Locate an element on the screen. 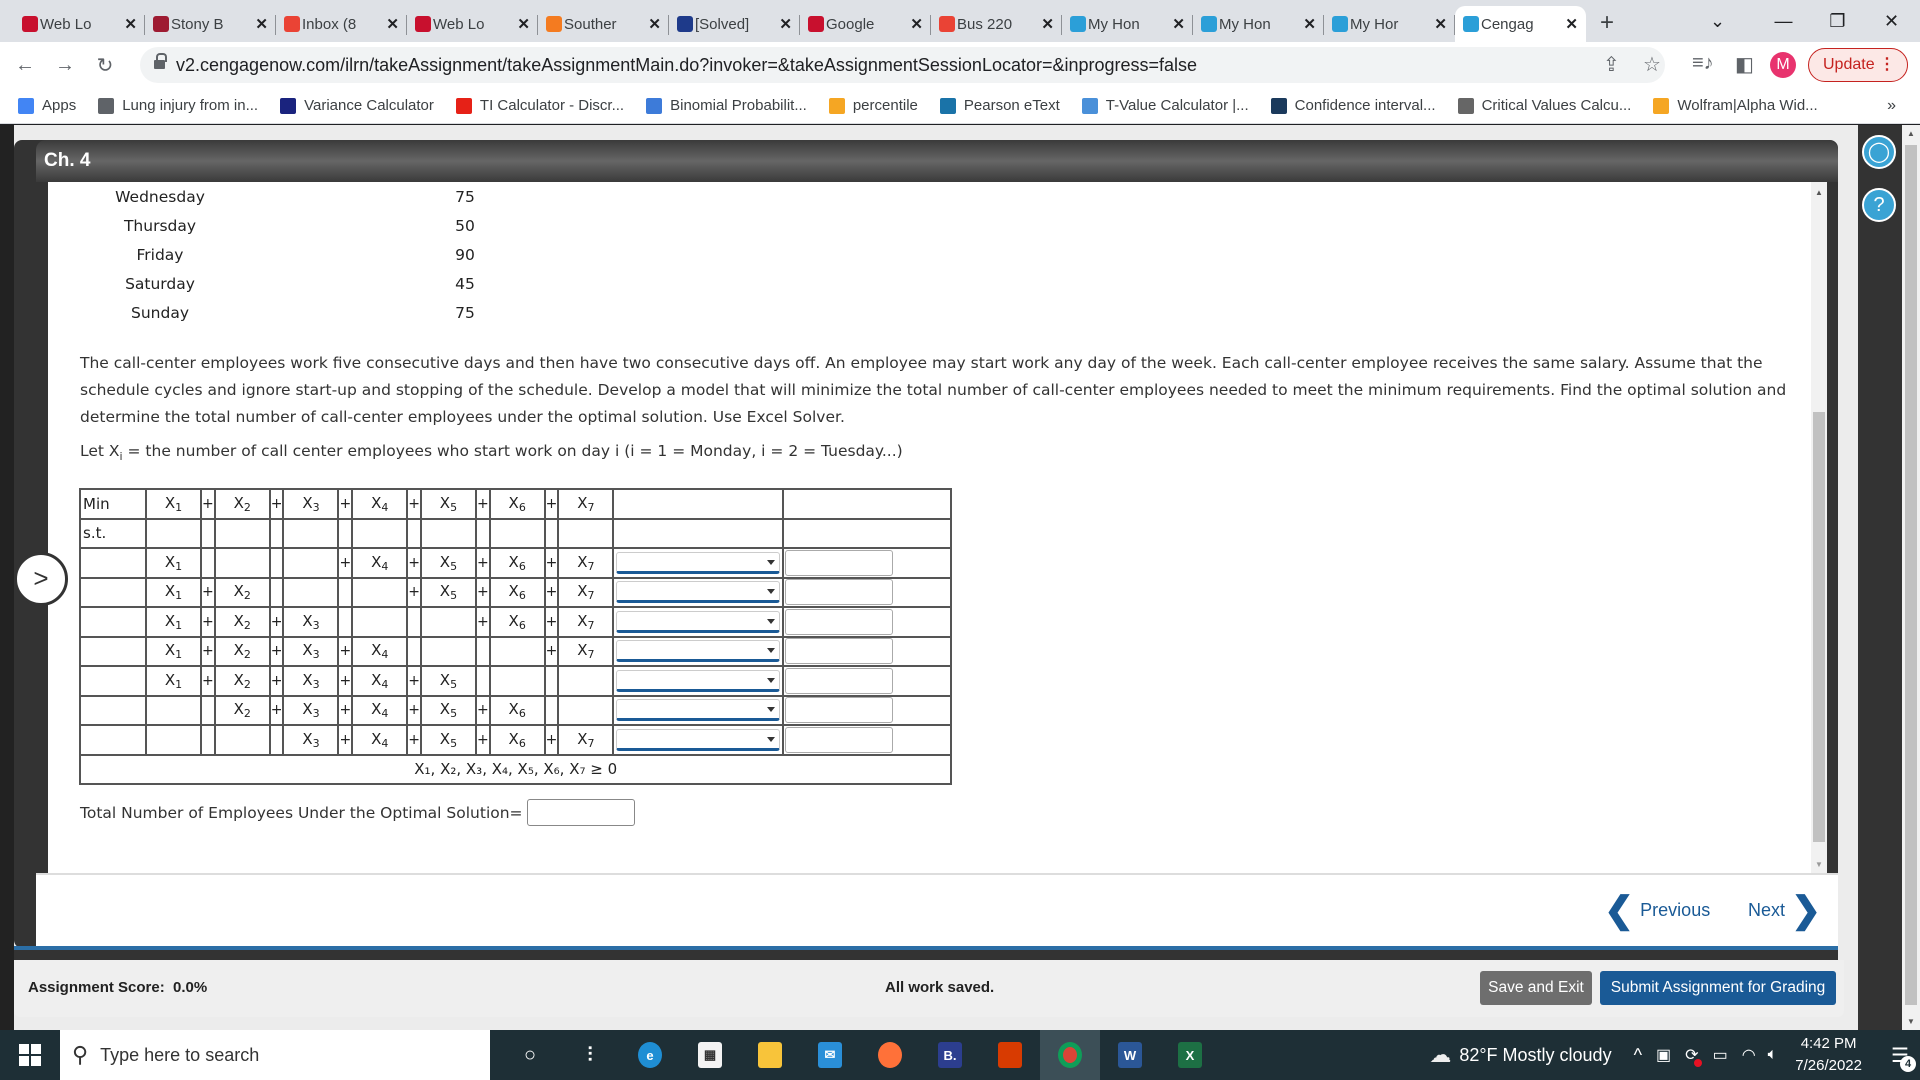  office-icon is located at coordinates (1010, 1055).